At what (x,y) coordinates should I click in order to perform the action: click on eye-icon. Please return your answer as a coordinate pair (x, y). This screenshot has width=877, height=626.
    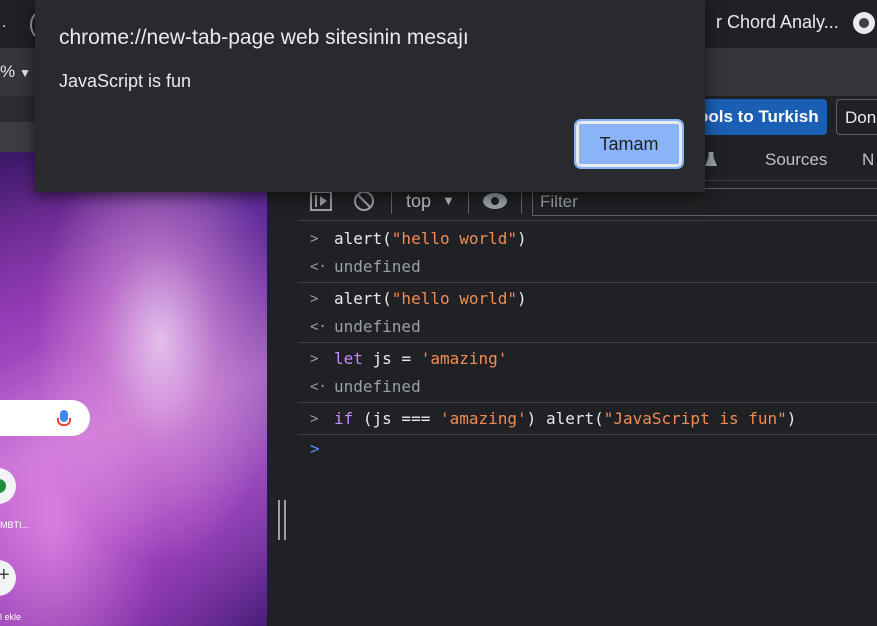
    Looking at the image, I should click on (495, 201).